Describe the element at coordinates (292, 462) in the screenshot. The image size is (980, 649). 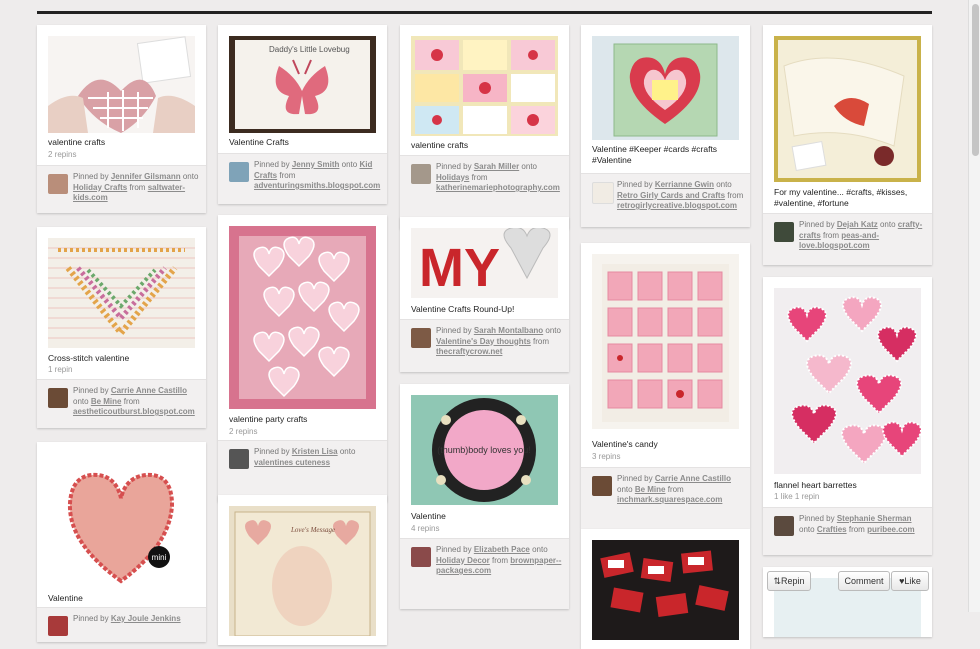
I see `board-link: valentines cuteness` at that location.